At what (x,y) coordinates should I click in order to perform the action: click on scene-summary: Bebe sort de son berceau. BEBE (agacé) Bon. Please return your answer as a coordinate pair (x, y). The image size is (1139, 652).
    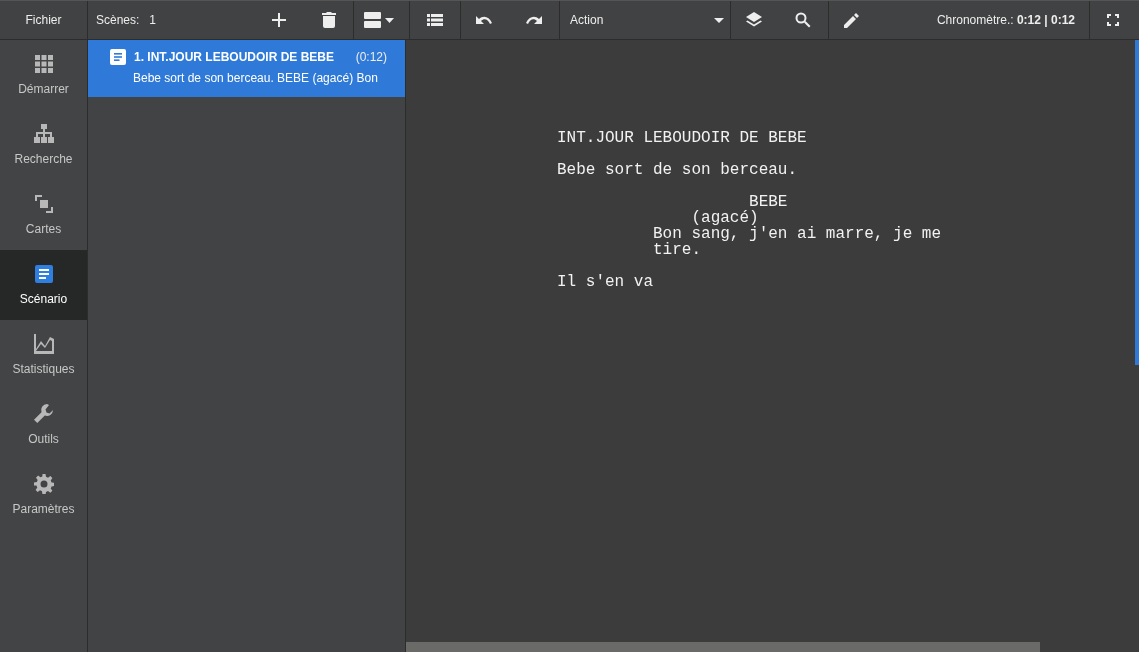
    Looking at the image, I should click on (256, 78).